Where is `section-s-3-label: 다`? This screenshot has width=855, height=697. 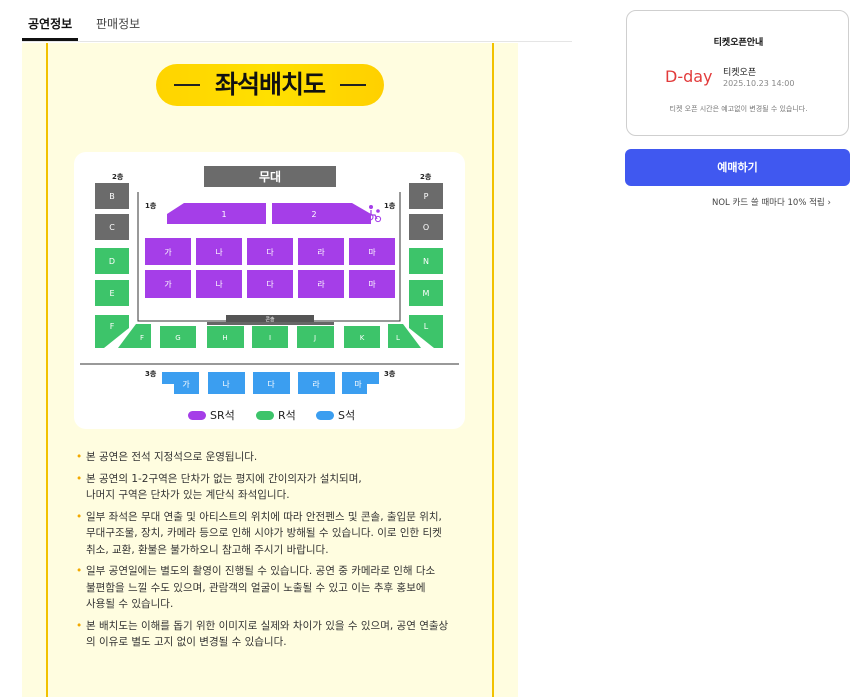
section-s-3-label: 다 is located at coordinates (271, 384).